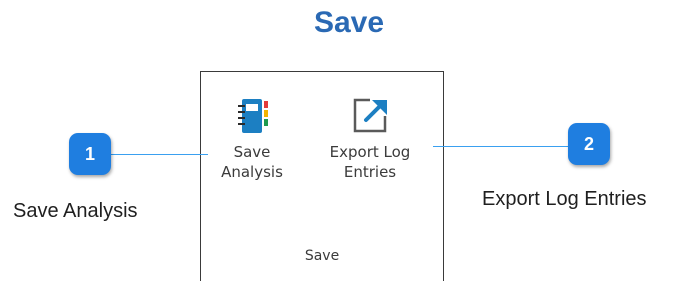 This screenshot has height=281, width=698. What do you see at coordinates (75, 211) in the screenshot?
I see `callout-1-caption: Save Analysis` at bounding box center [75, 211].